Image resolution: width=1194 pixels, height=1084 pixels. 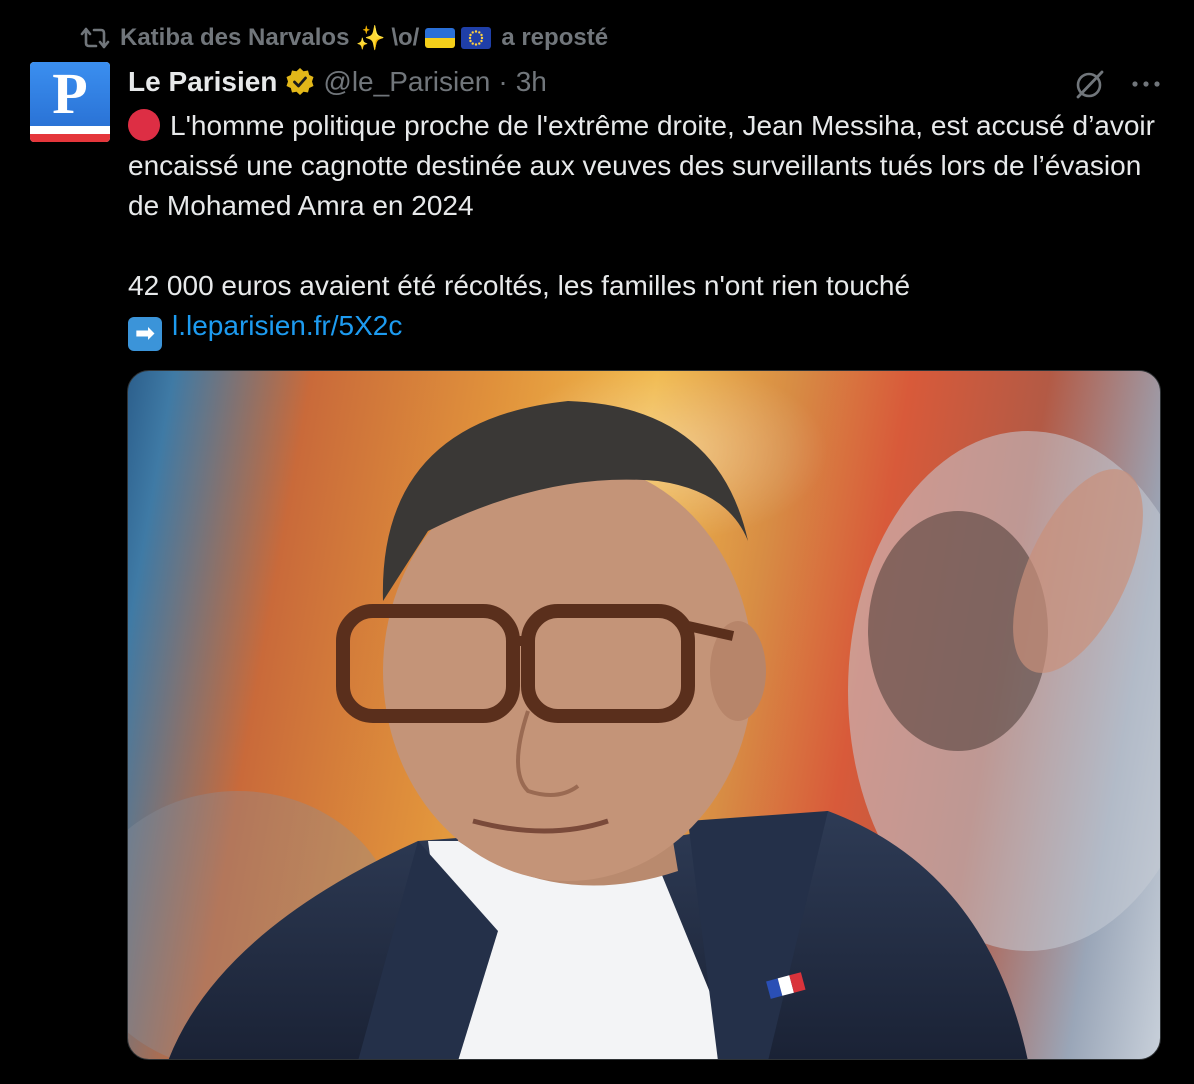 I want to click on tweet-header: Le Parisien @le_Parisien · 3h, so click(x=337, y=82).